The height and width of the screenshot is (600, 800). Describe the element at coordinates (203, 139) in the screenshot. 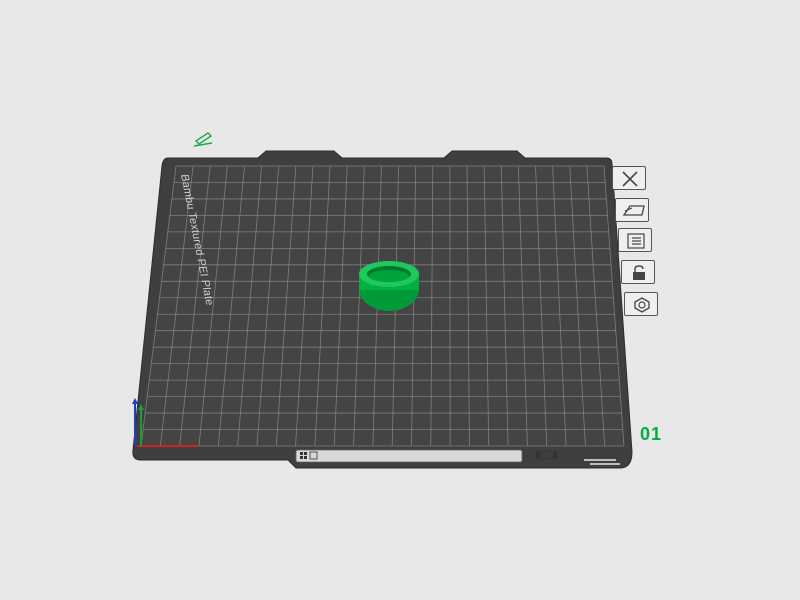

I see `edit-plate-name-icon` at that location.